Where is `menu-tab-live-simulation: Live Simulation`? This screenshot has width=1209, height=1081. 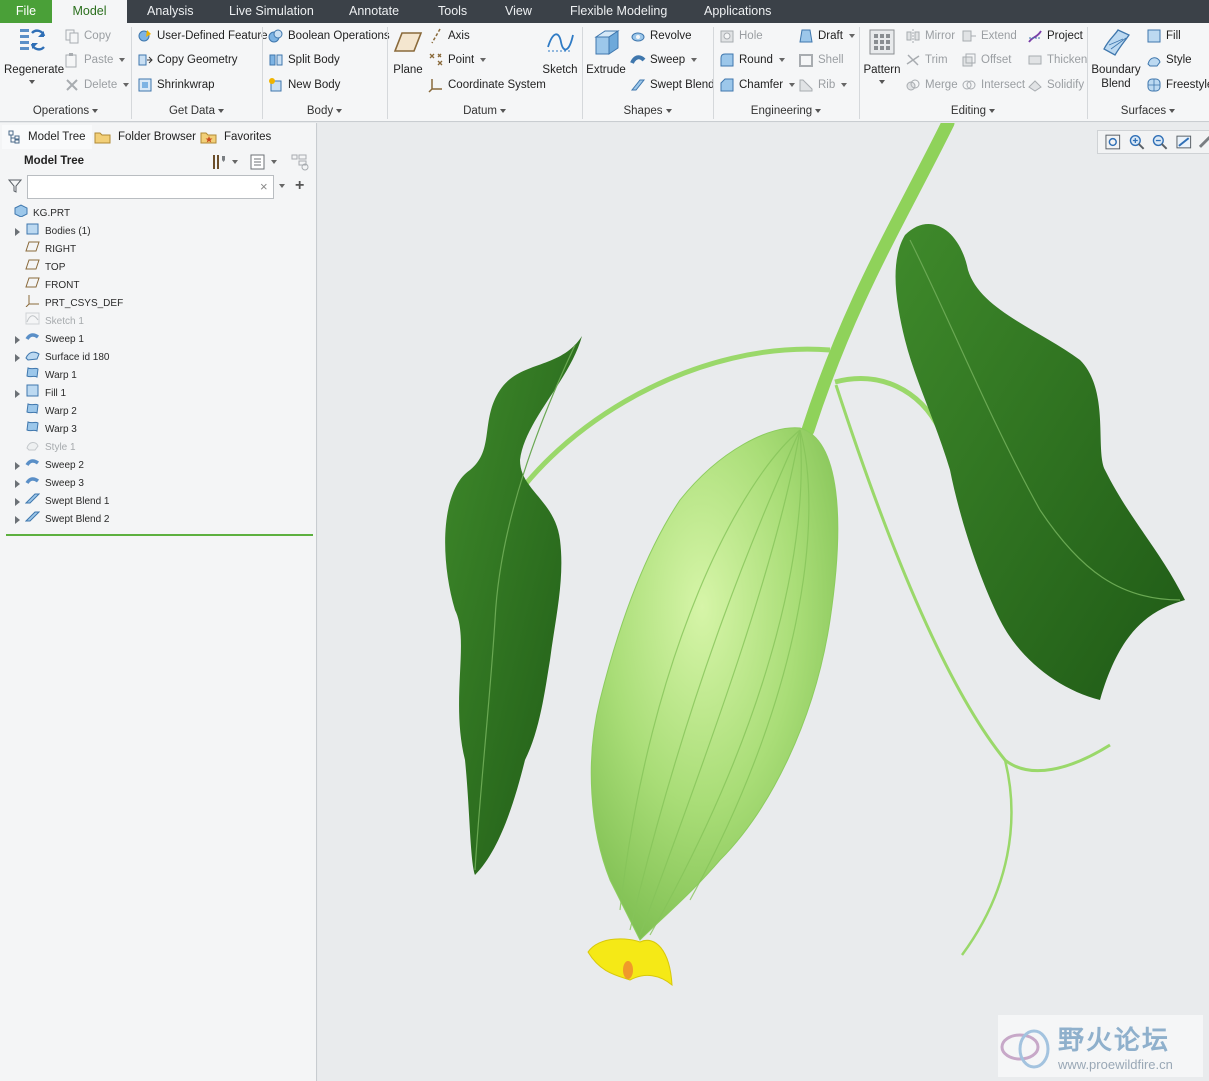
menu-tab-live-simulation: Live Simulation is located at coordinates (271, 11).